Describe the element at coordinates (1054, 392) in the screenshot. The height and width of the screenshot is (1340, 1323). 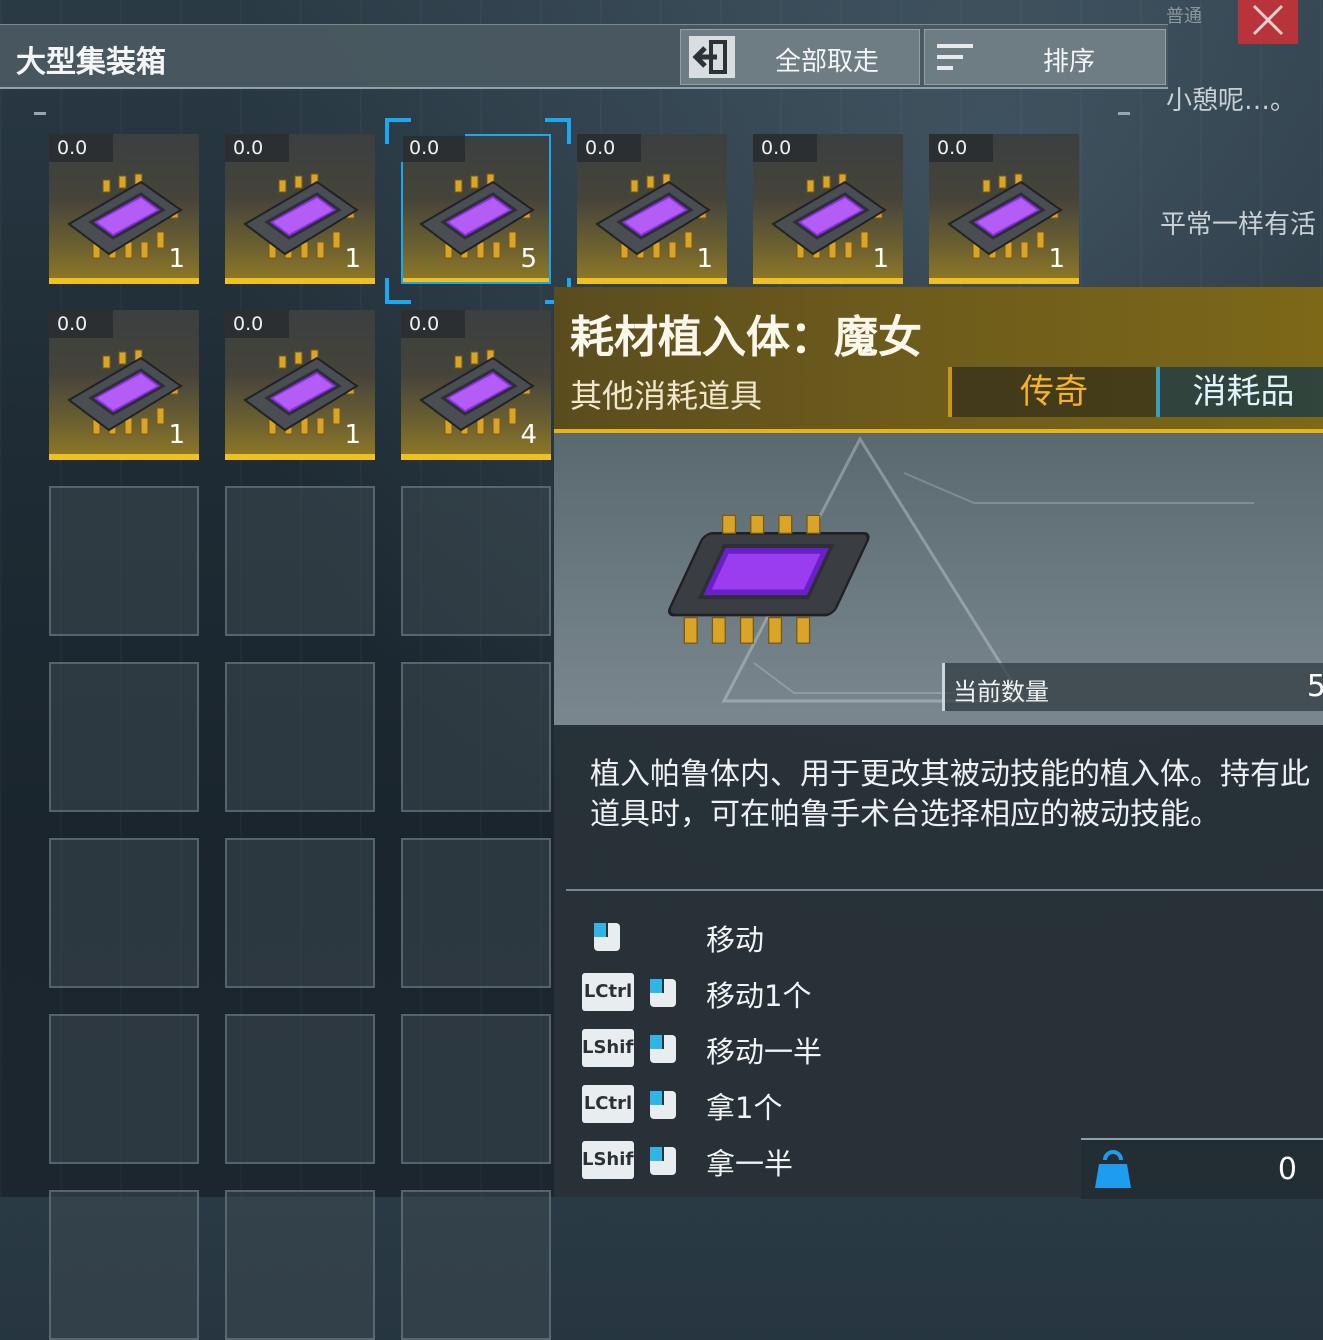
I see `rarity-badge: 传奇` at that location.